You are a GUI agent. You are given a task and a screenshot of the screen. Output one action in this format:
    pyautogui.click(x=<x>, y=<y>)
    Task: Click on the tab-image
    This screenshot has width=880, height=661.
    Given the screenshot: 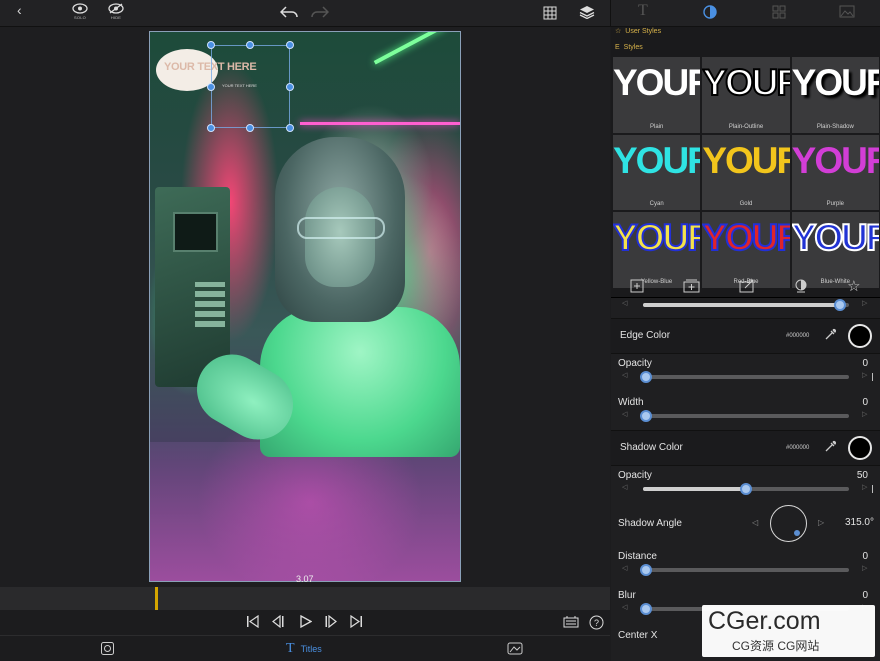 What is the action you would take?
    pyautogui.click(x=847, y=11)
    